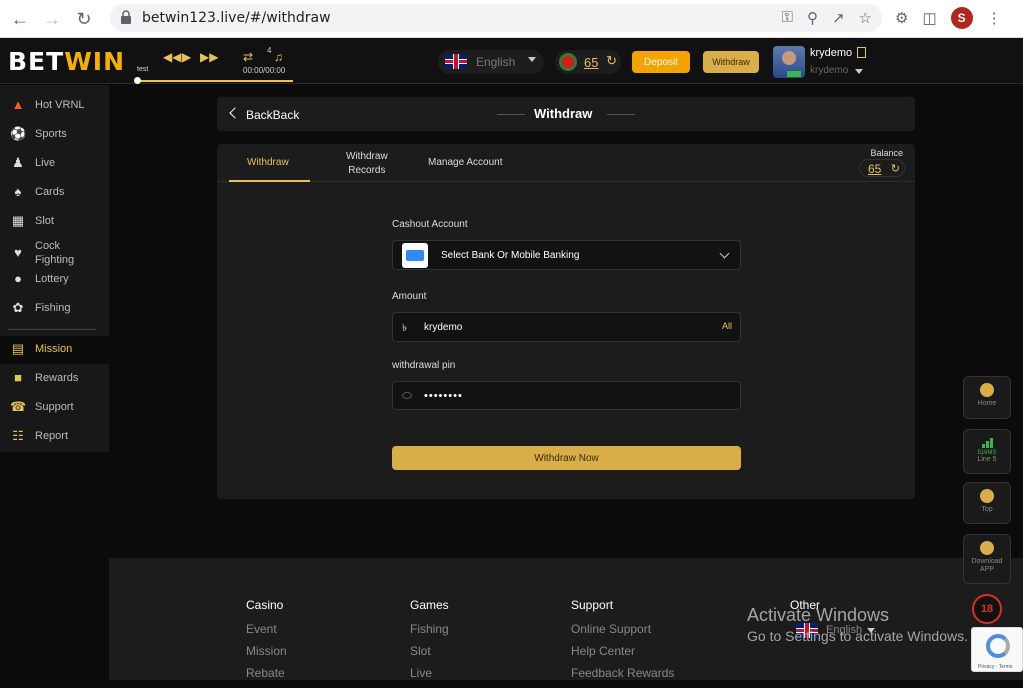  I want to click on download-icon, so click(987, 548).